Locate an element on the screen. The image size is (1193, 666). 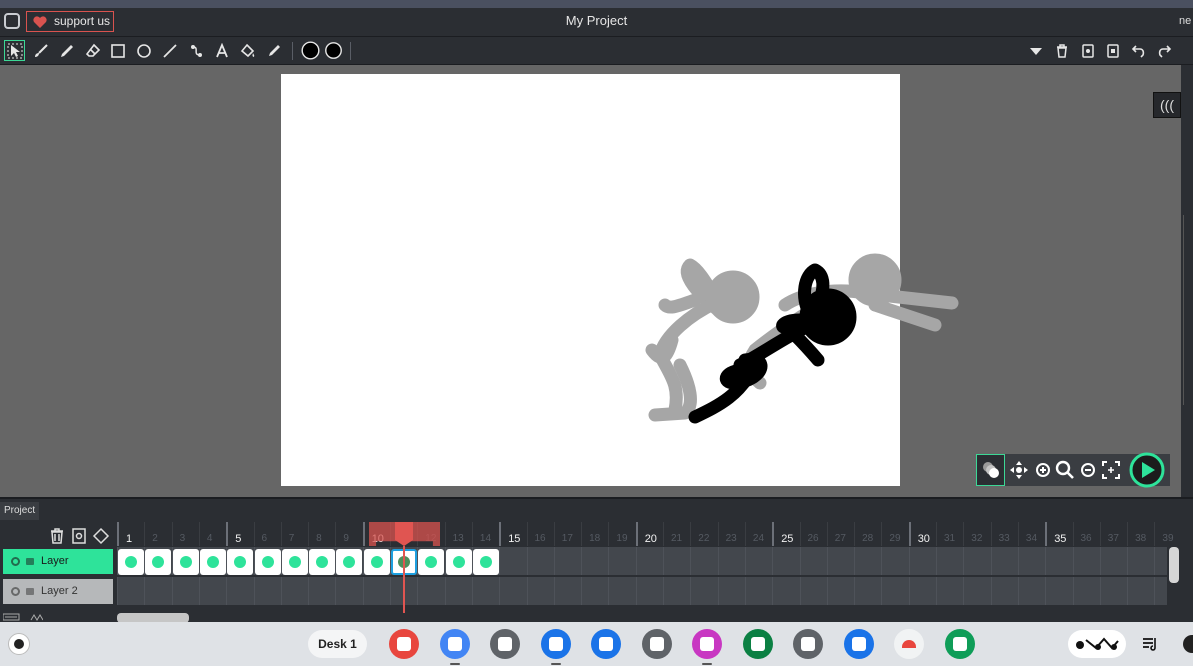
lock-icon is located at coordinates (30, 561).